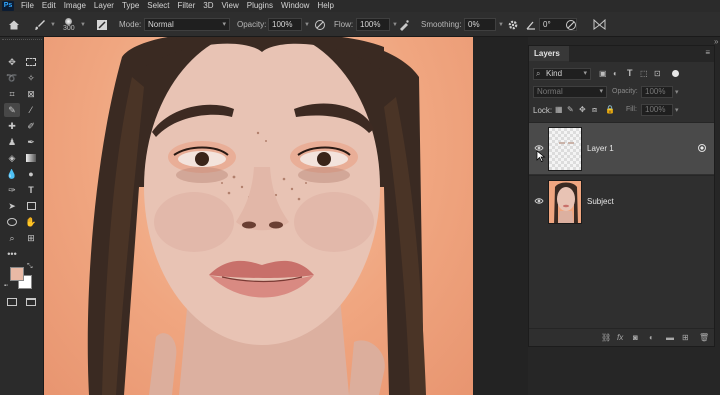 Image resolution: width=720 pixels, height=395 pixels. Describe the element at coordinates (12, 158) in the screenshot. I see `eraser-tool: ◈` at that location.